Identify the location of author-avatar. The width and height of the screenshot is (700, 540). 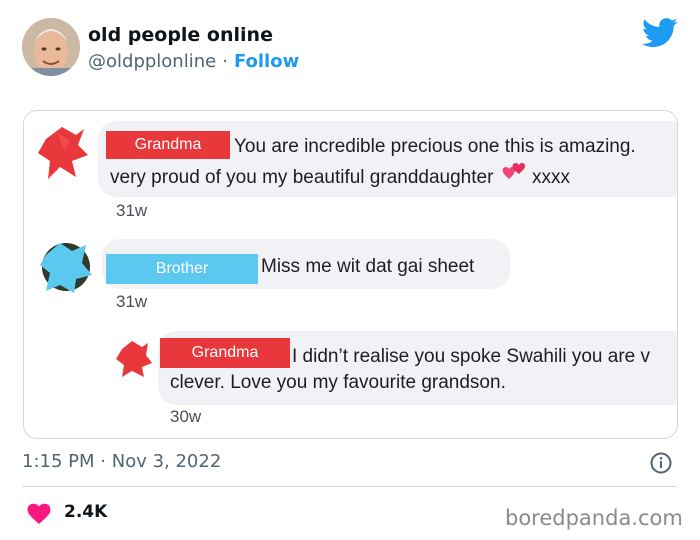
(51, 47).